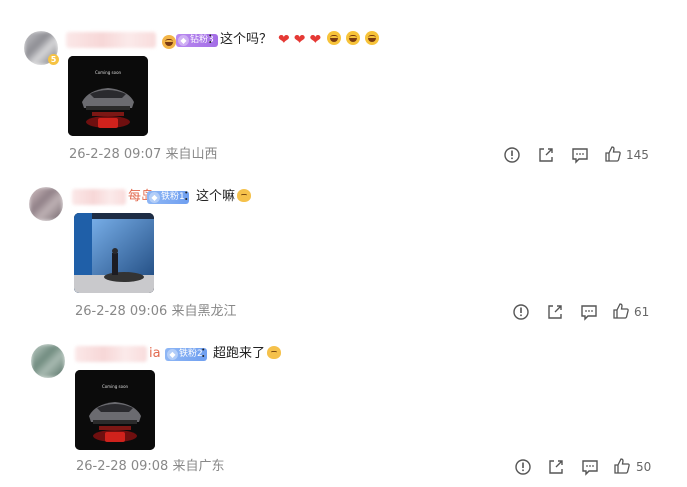 The width and height of the screenshot is (687, 487). I want to click on comment-text: ：这个嘛, so click(217, 197).